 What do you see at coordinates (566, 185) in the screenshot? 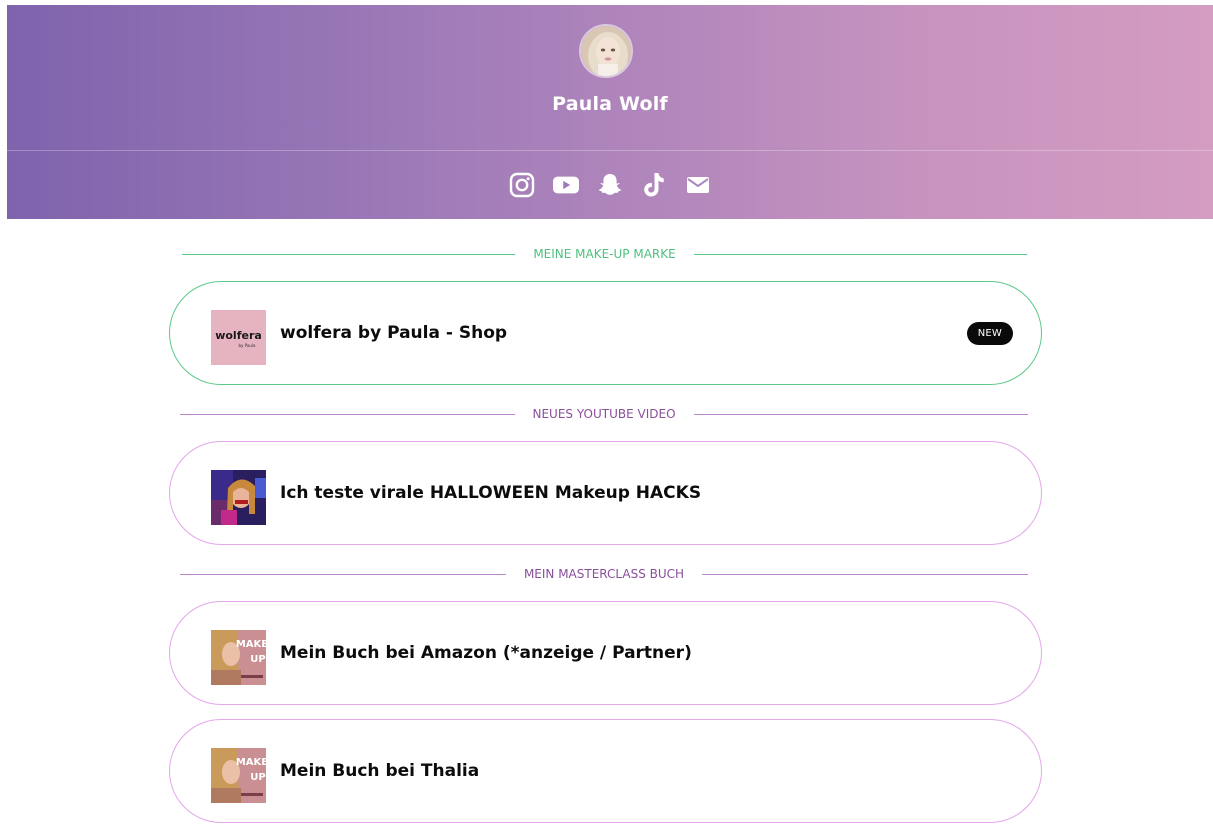
I see `youtube-icon` at bounding box center [566, 185].